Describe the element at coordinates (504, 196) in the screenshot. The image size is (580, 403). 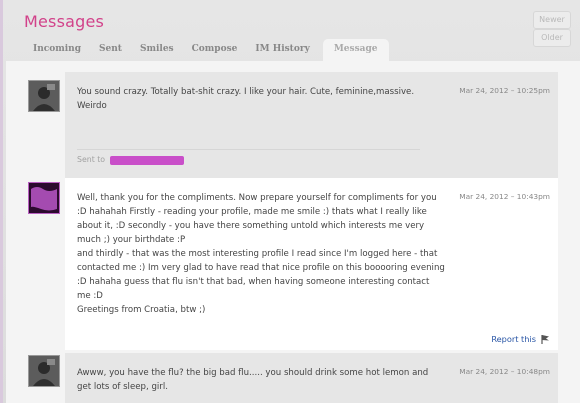
I see `message-date: Mar 24, 2012 – 10:43pm` at that location.